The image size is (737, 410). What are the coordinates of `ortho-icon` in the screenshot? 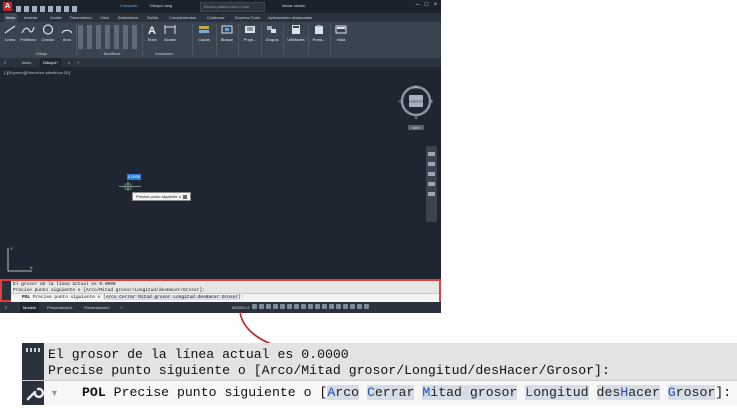 It's located at (268, 306).